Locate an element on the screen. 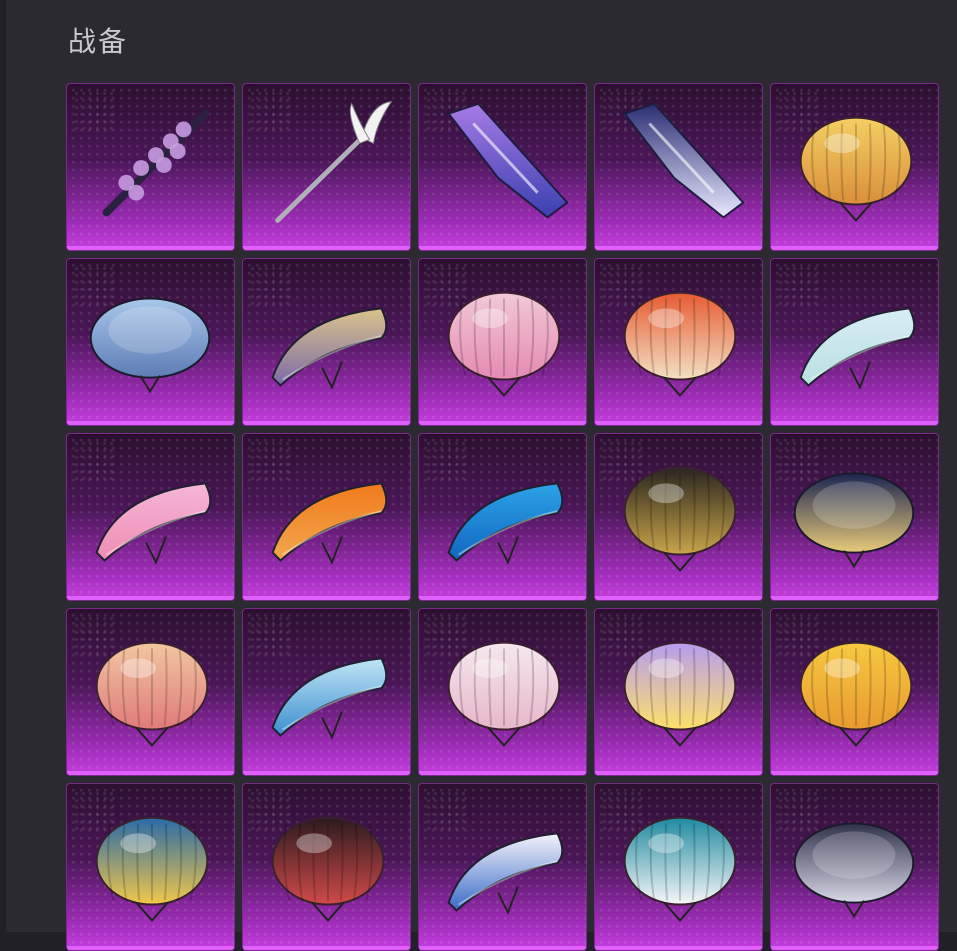  silver-web-parachute-icon is located at coordinates (854, 870).